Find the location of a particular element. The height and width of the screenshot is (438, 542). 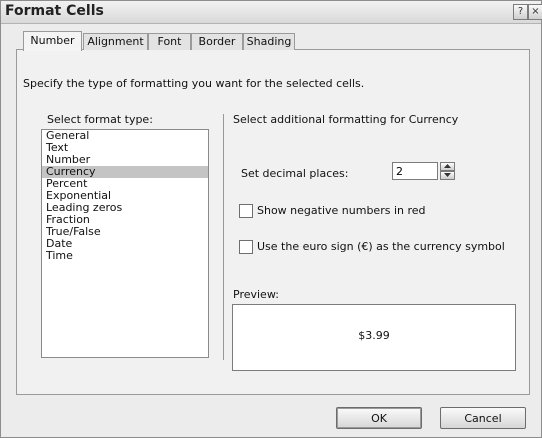

tab-alignment: Alignment is located at coordinates (115, 41).